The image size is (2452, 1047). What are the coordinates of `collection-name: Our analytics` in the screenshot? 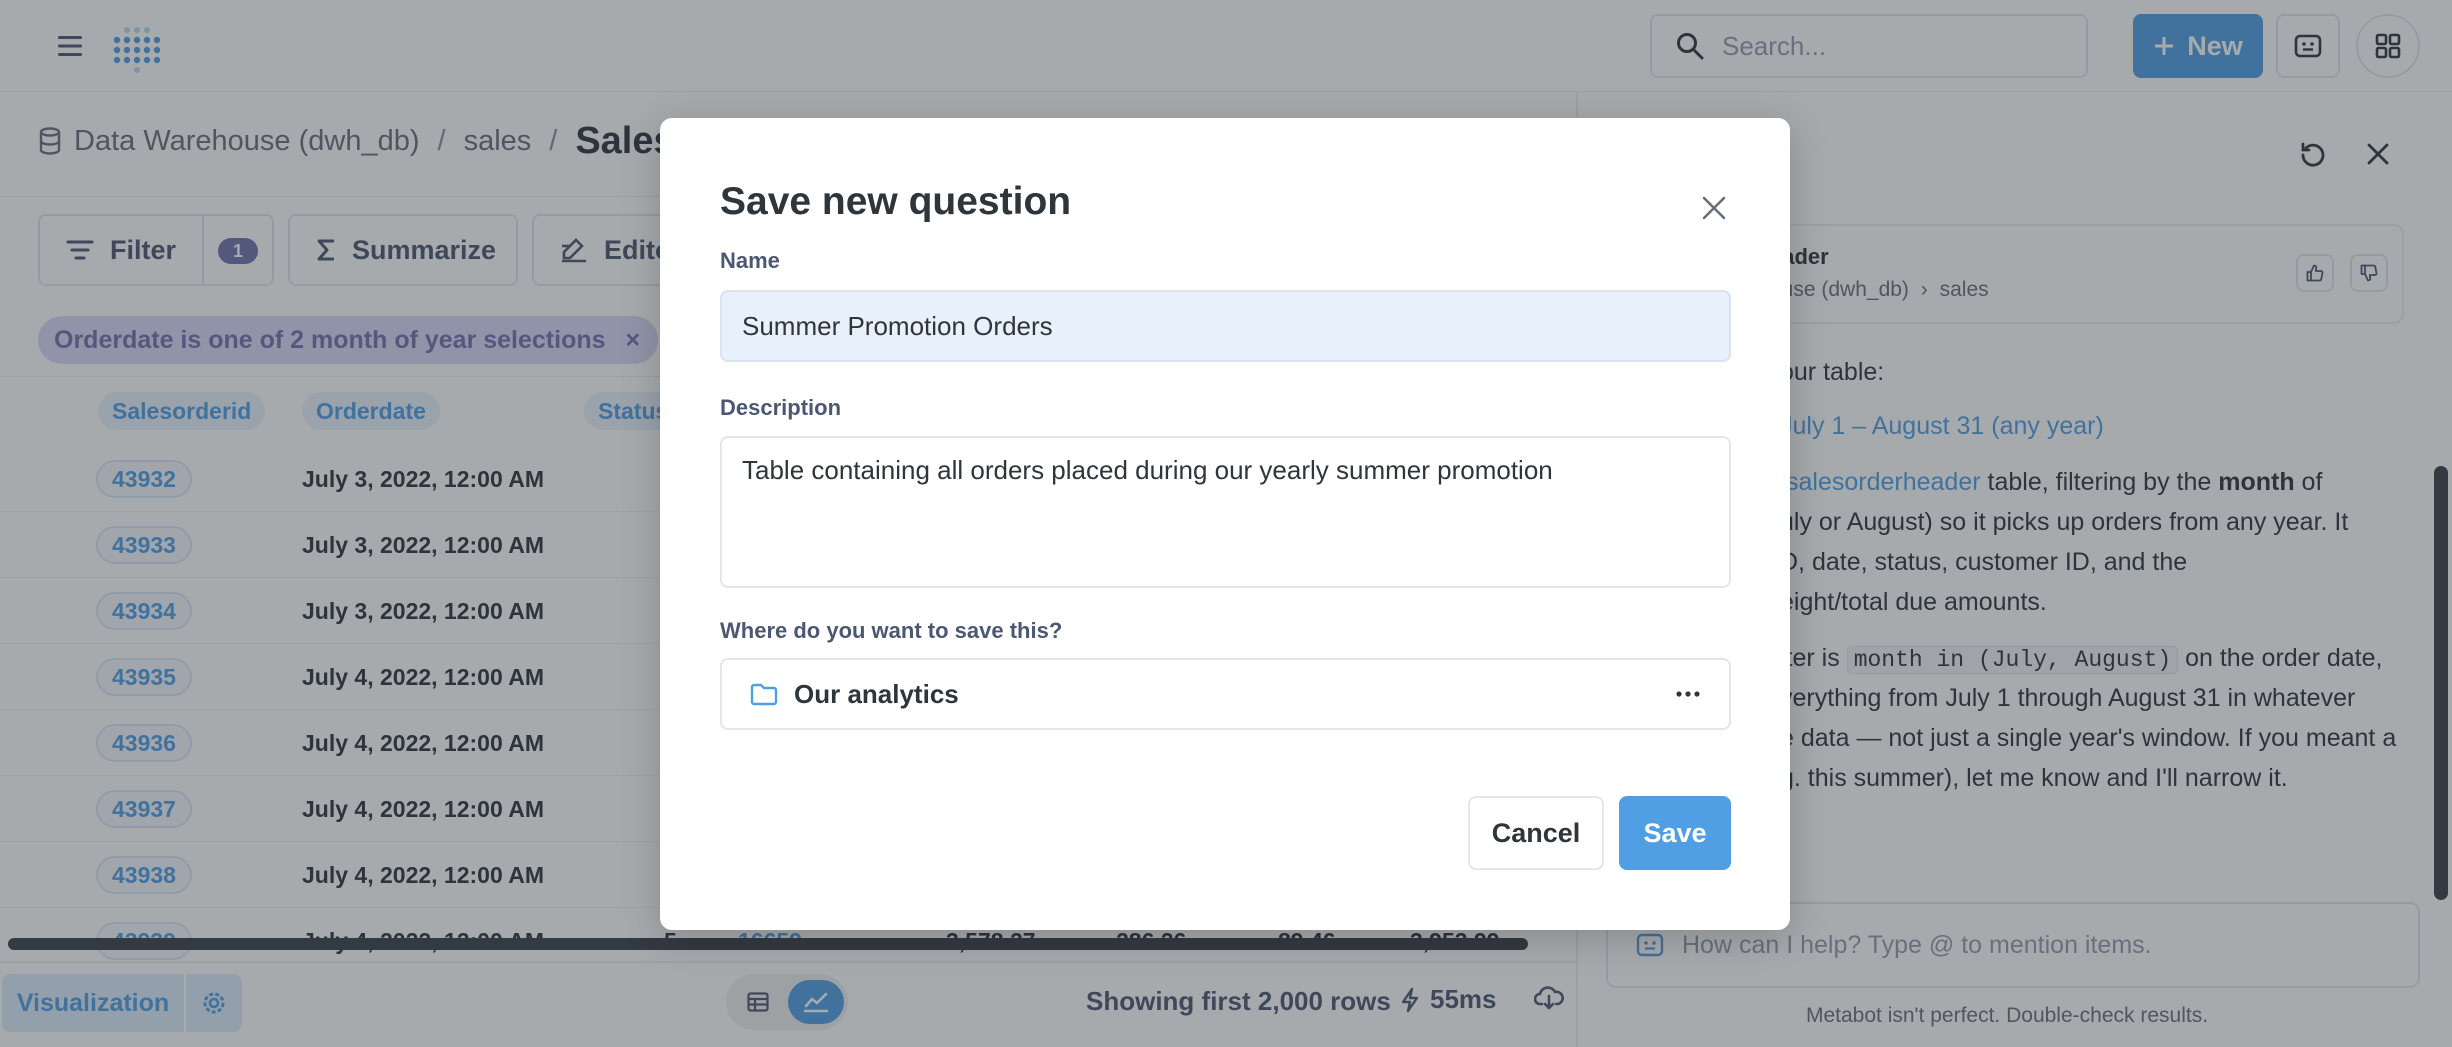 It's located at (876, 693).